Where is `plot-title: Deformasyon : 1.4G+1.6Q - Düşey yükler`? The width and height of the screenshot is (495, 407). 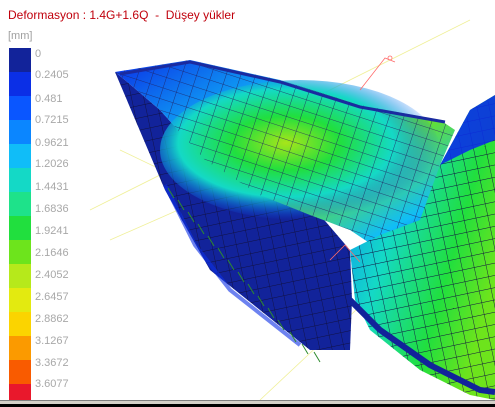
plot-title: Deformasyon : 1.4G+1.6Q - Düşey yükler is located at coordinates (122, 15).